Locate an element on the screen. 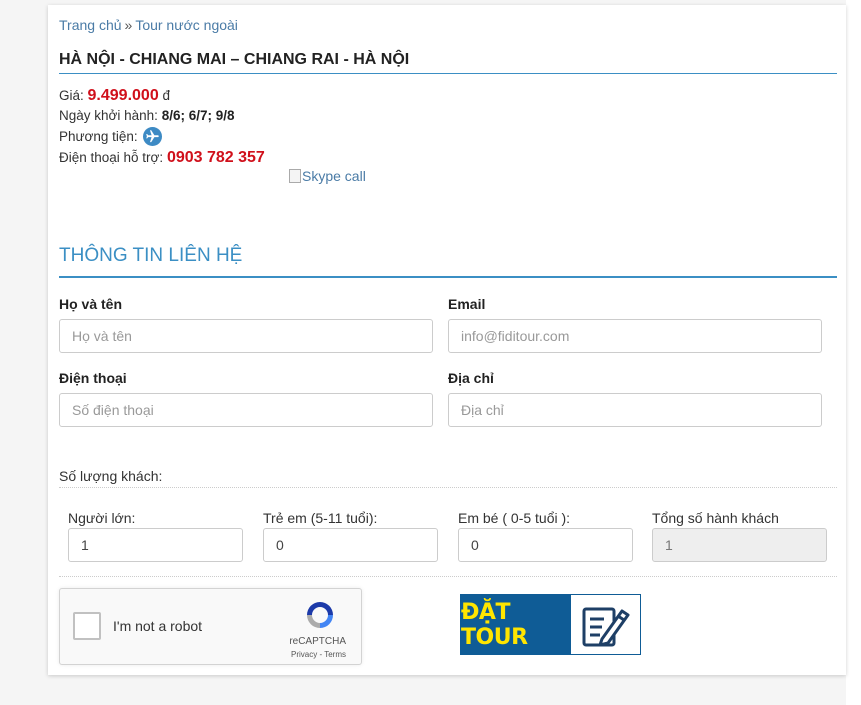 This screenshot has width=861, height=705. airplane-icon is located at coordinates (153, 136).